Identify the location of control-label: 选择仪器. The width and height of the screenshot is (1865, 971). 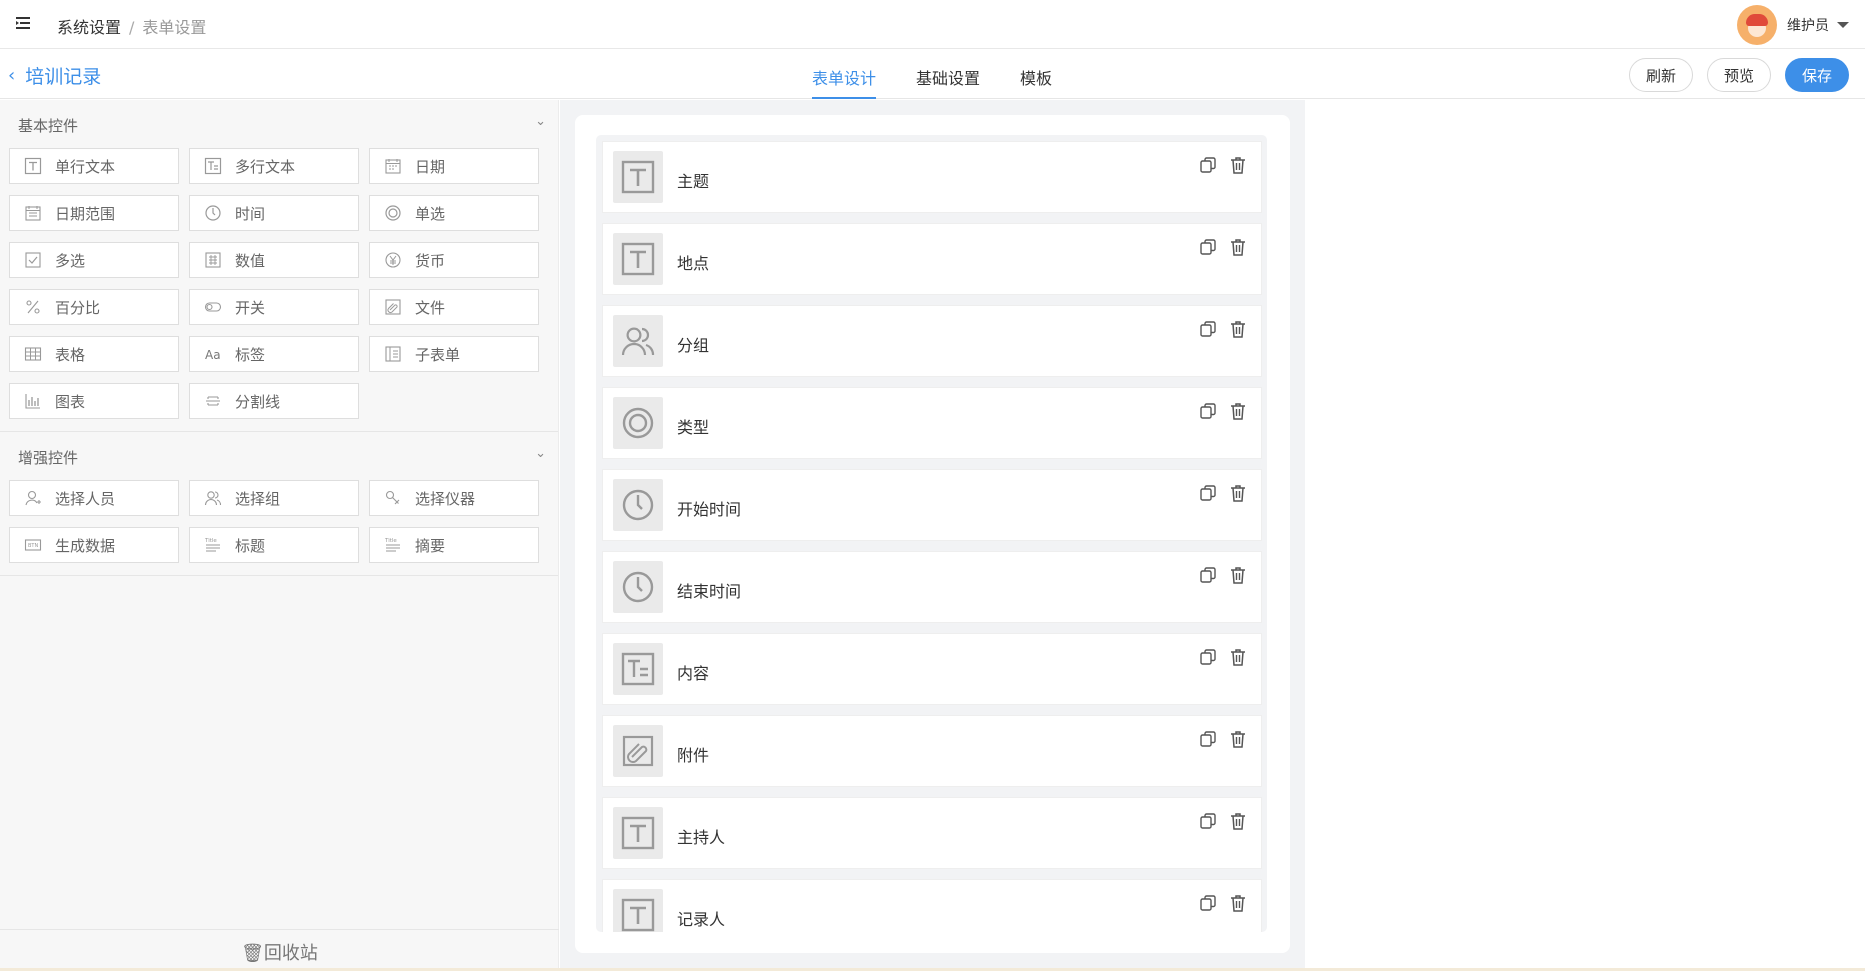
(445, 498).